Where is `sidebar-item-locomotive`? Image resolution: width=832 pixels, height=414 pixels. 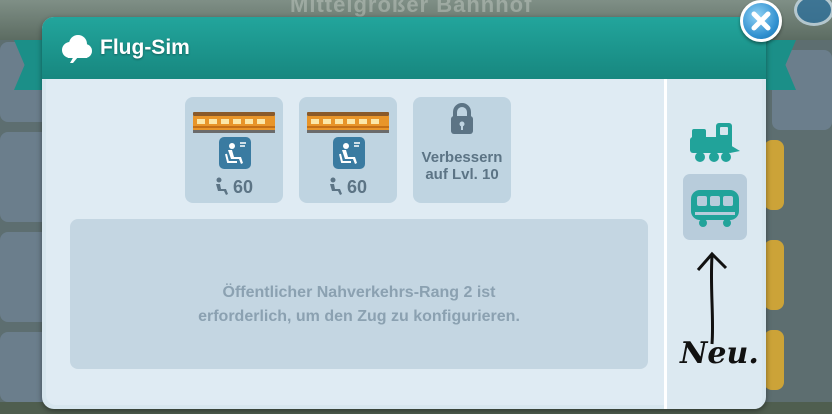 sidebar-item-locomotive is located at coordinates (714, 140).